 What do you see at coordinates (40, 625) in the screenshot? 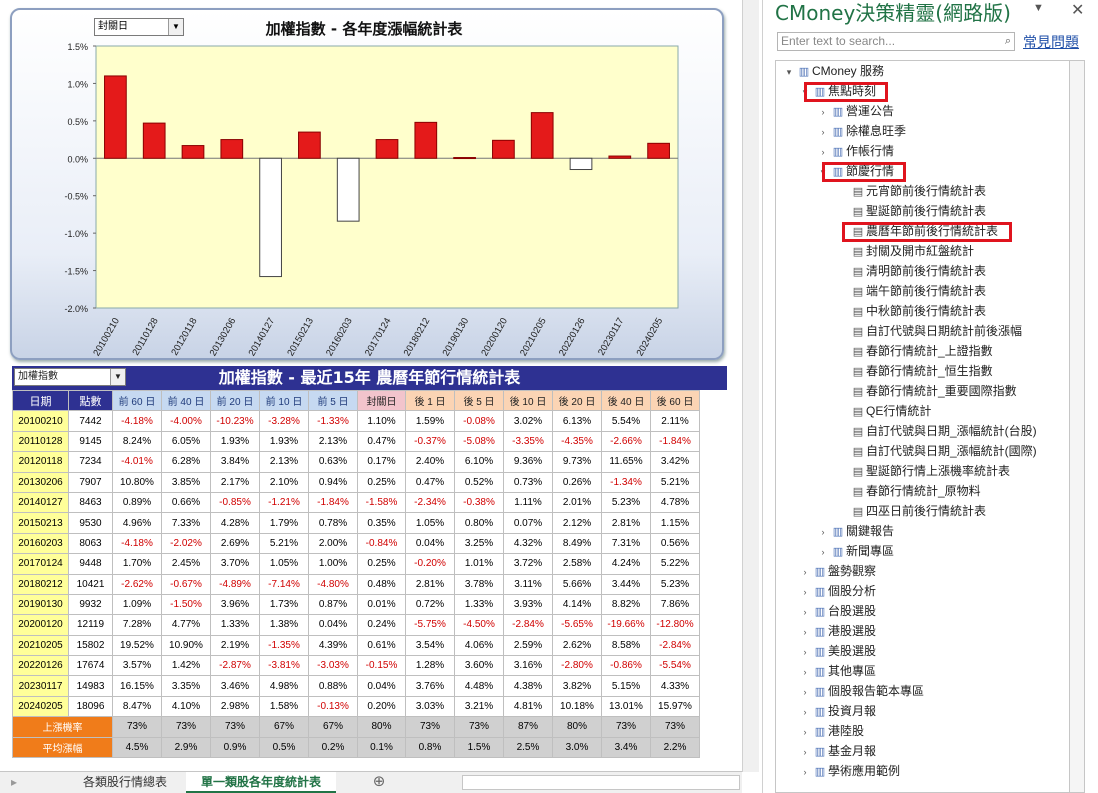
I see `date-cell: 20200120` at bounding box center [40, 625].